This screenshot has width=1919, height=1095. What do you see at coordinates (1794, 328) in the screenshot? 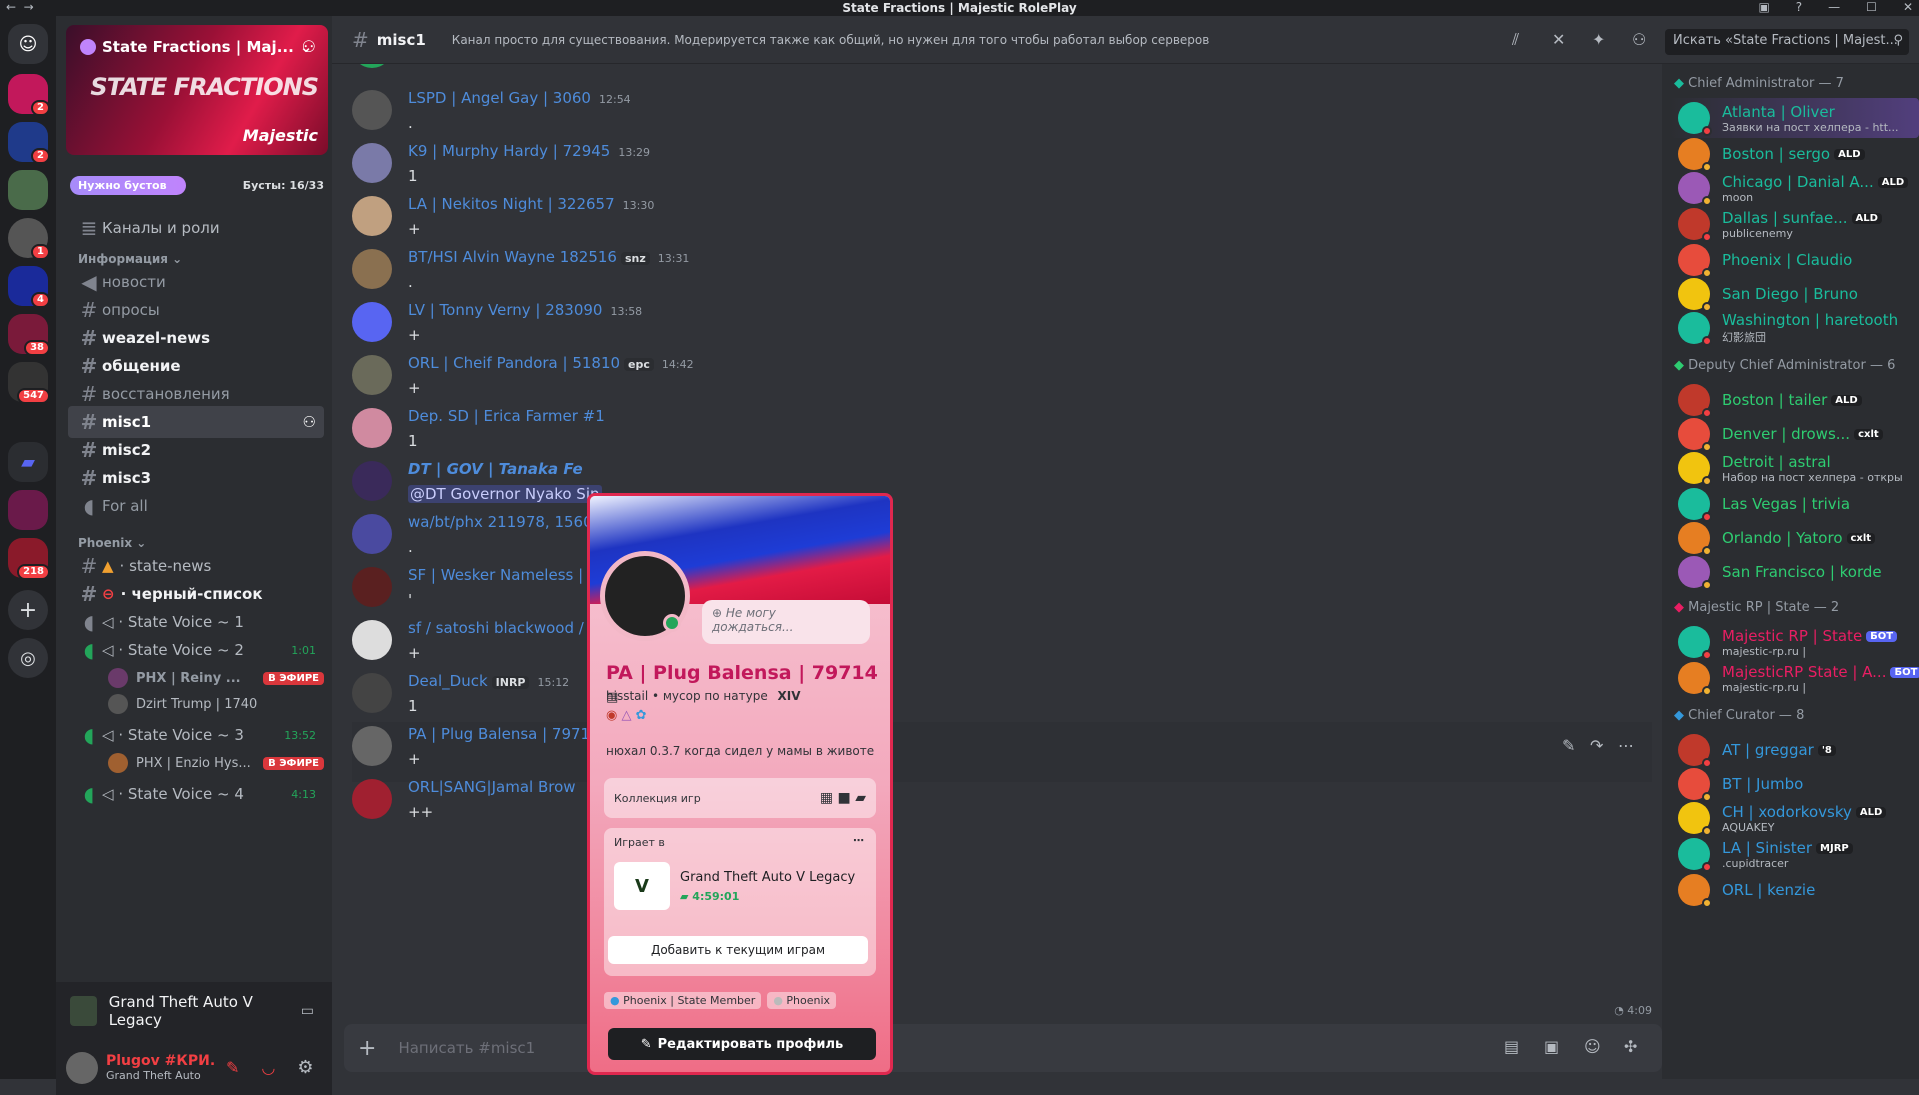
I see `member-row: Washington | haretooth 幻影旅団` at bounding box center [1794, 328].